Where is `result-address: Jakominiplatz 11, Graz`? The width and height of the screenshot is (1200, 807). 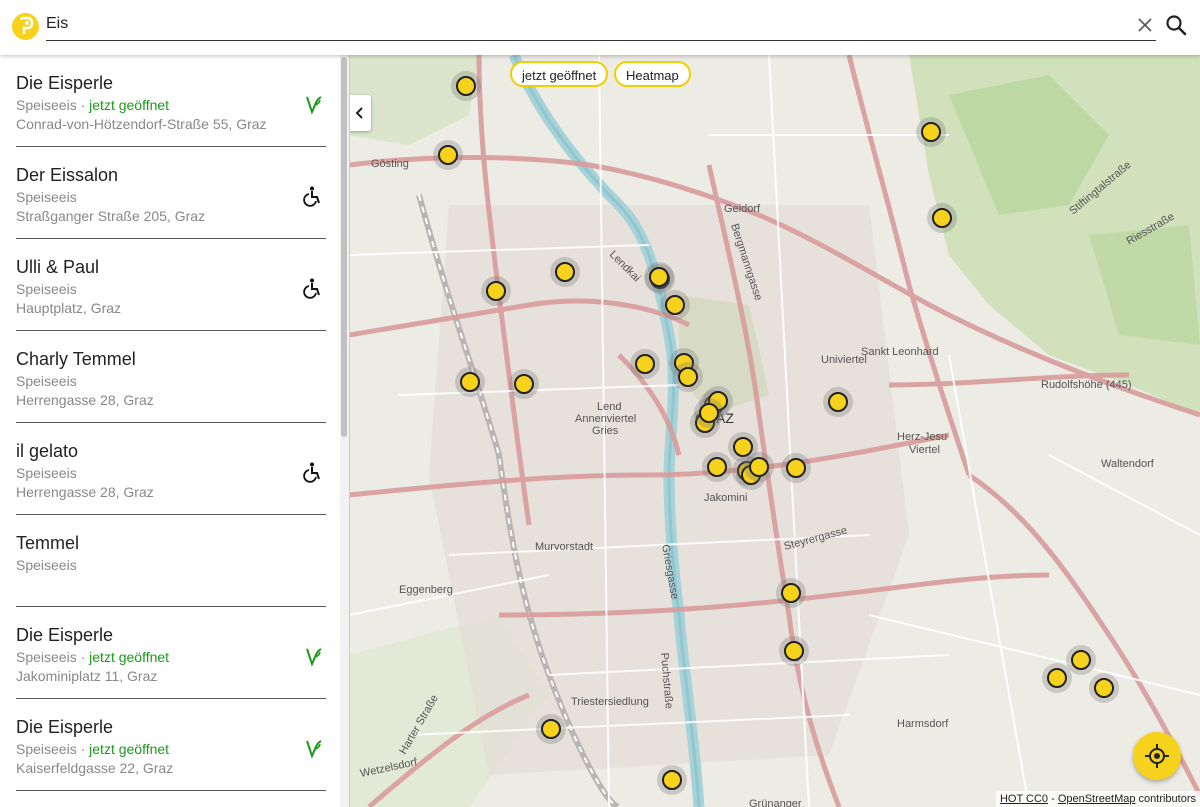
result-address: Jakominiplatz 11, Graz is located at coordinates (87, 676).